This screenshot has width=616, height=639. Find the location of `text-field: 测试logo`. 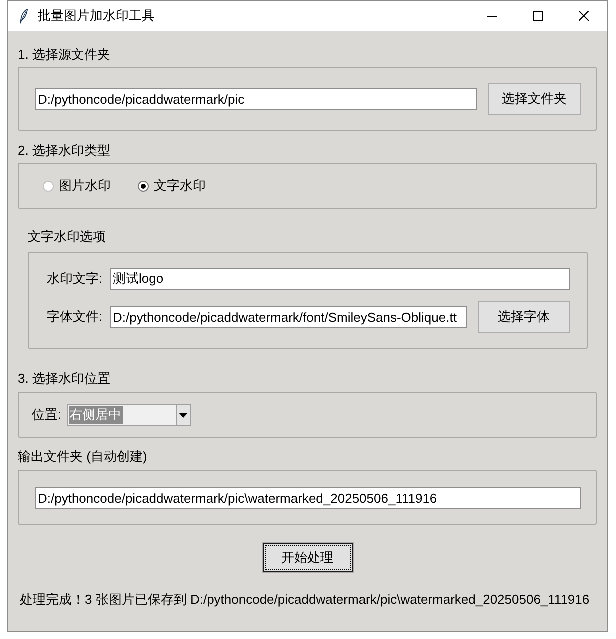

text-field: 测试logo is located at coordinates (340, 279).